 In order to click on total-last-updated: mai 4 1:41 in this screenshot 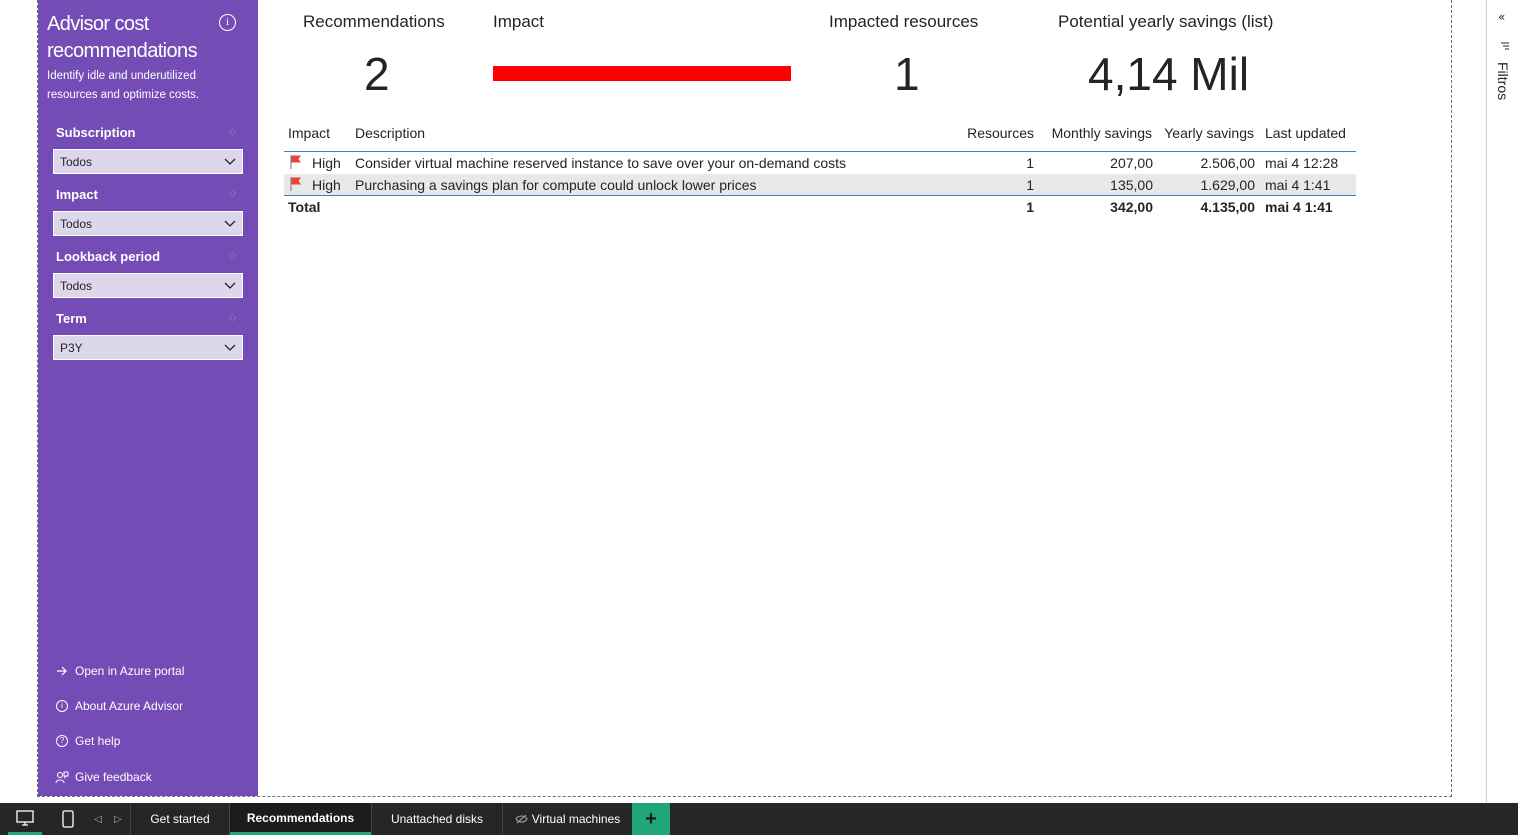, I will do `click(1299, 207)`.